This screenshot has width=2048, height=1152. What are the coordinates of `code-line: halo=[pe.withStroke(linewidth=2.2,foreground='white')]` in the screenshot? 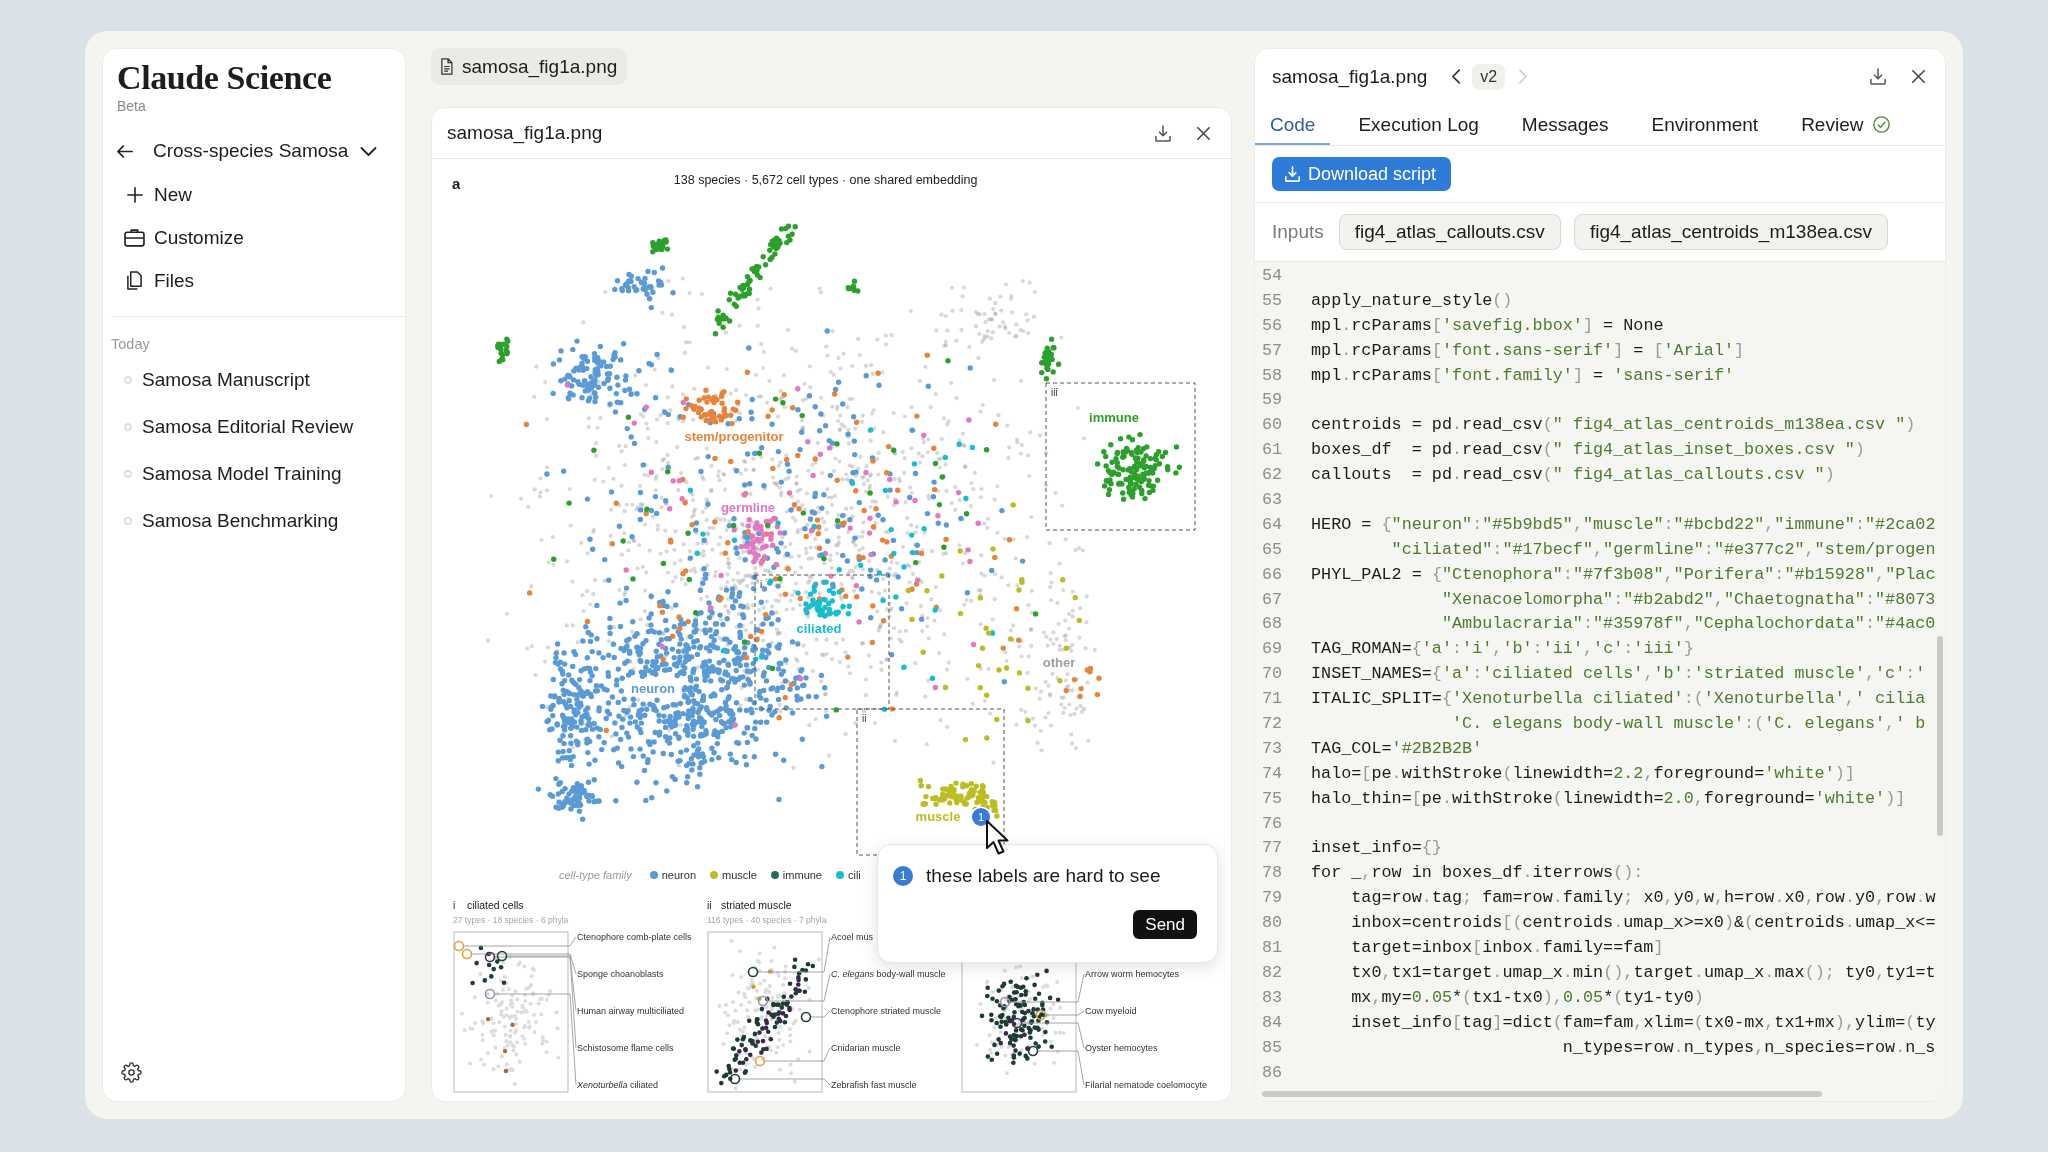 It's located at (1583, 773).